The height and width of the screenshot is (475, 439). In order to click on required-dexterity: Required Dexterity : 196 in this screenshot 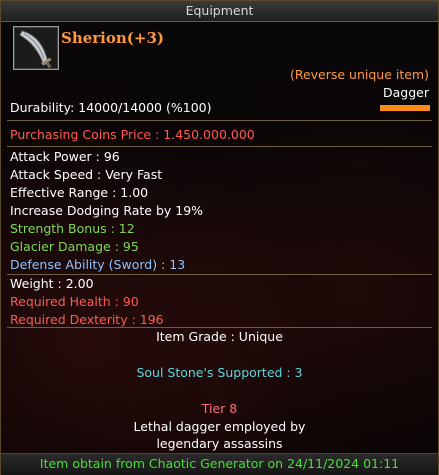, I will do `click(87, 319)`.